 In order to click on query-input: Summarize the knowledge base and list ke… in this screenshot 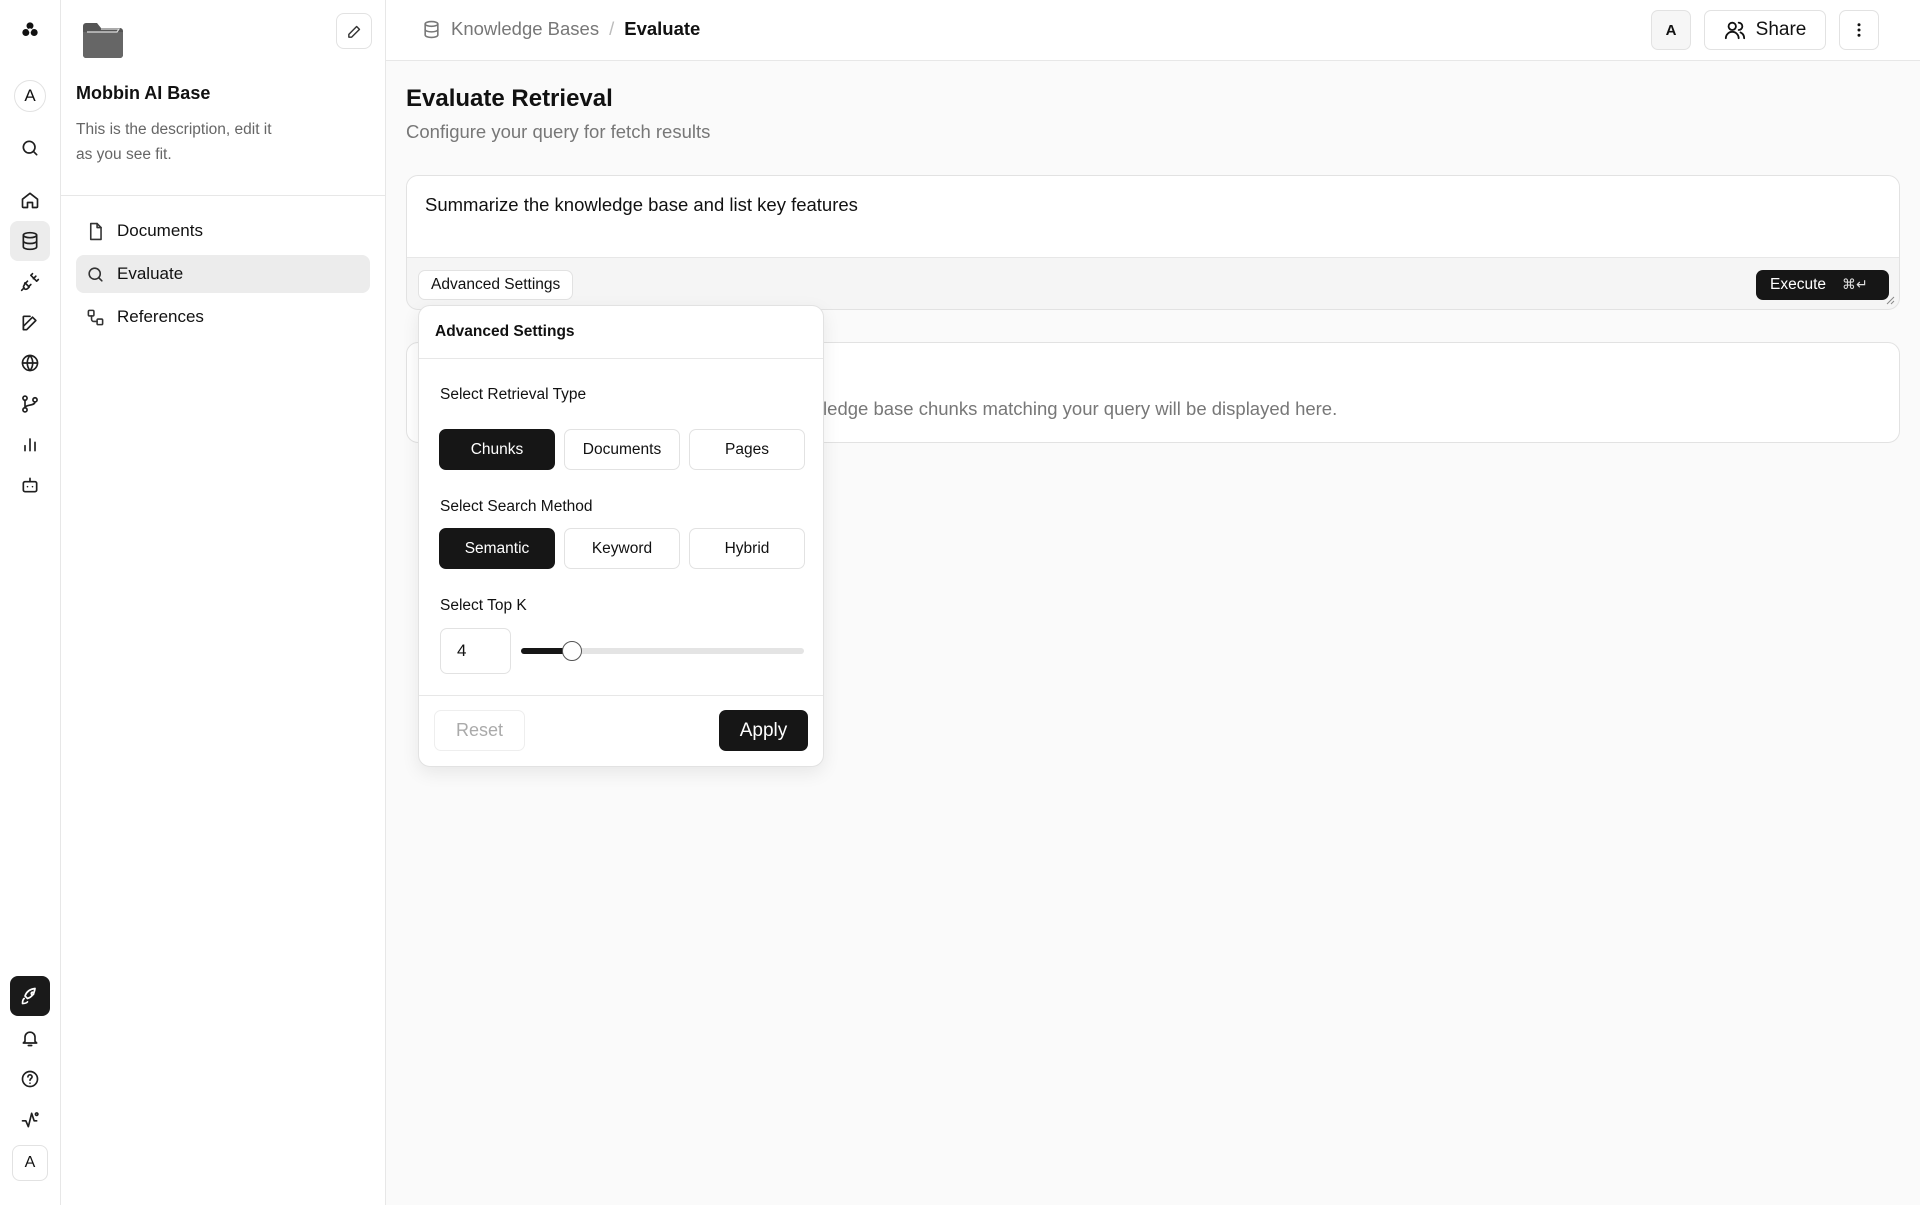, I will do `click(1153, 217)`.